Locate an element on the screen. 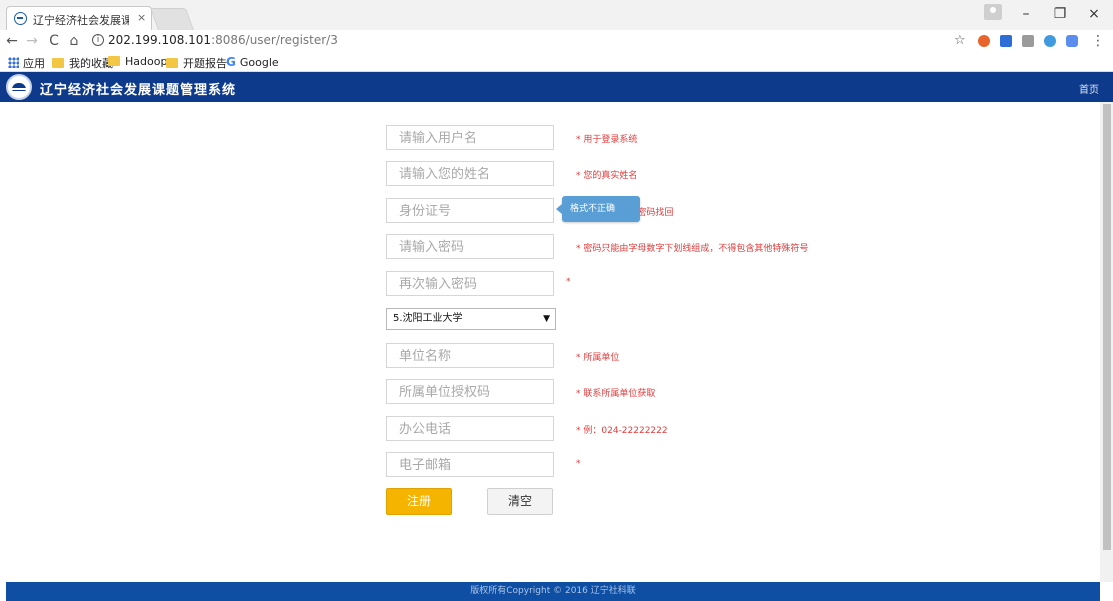 This screenshot has height=601, width=1113. realname-input is located at coordinates (470, 173).